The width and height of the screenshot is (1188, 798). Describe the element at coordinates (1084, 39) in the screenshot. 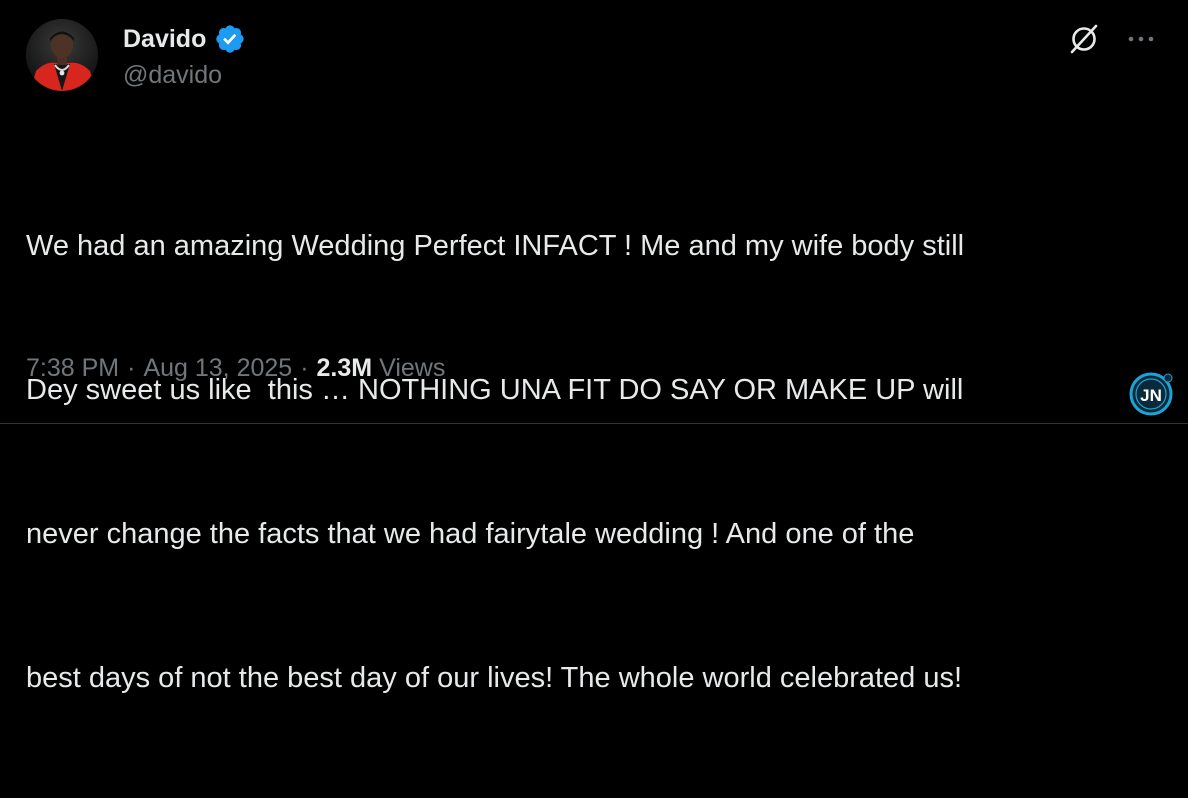

I see `grok-icon` at that location.